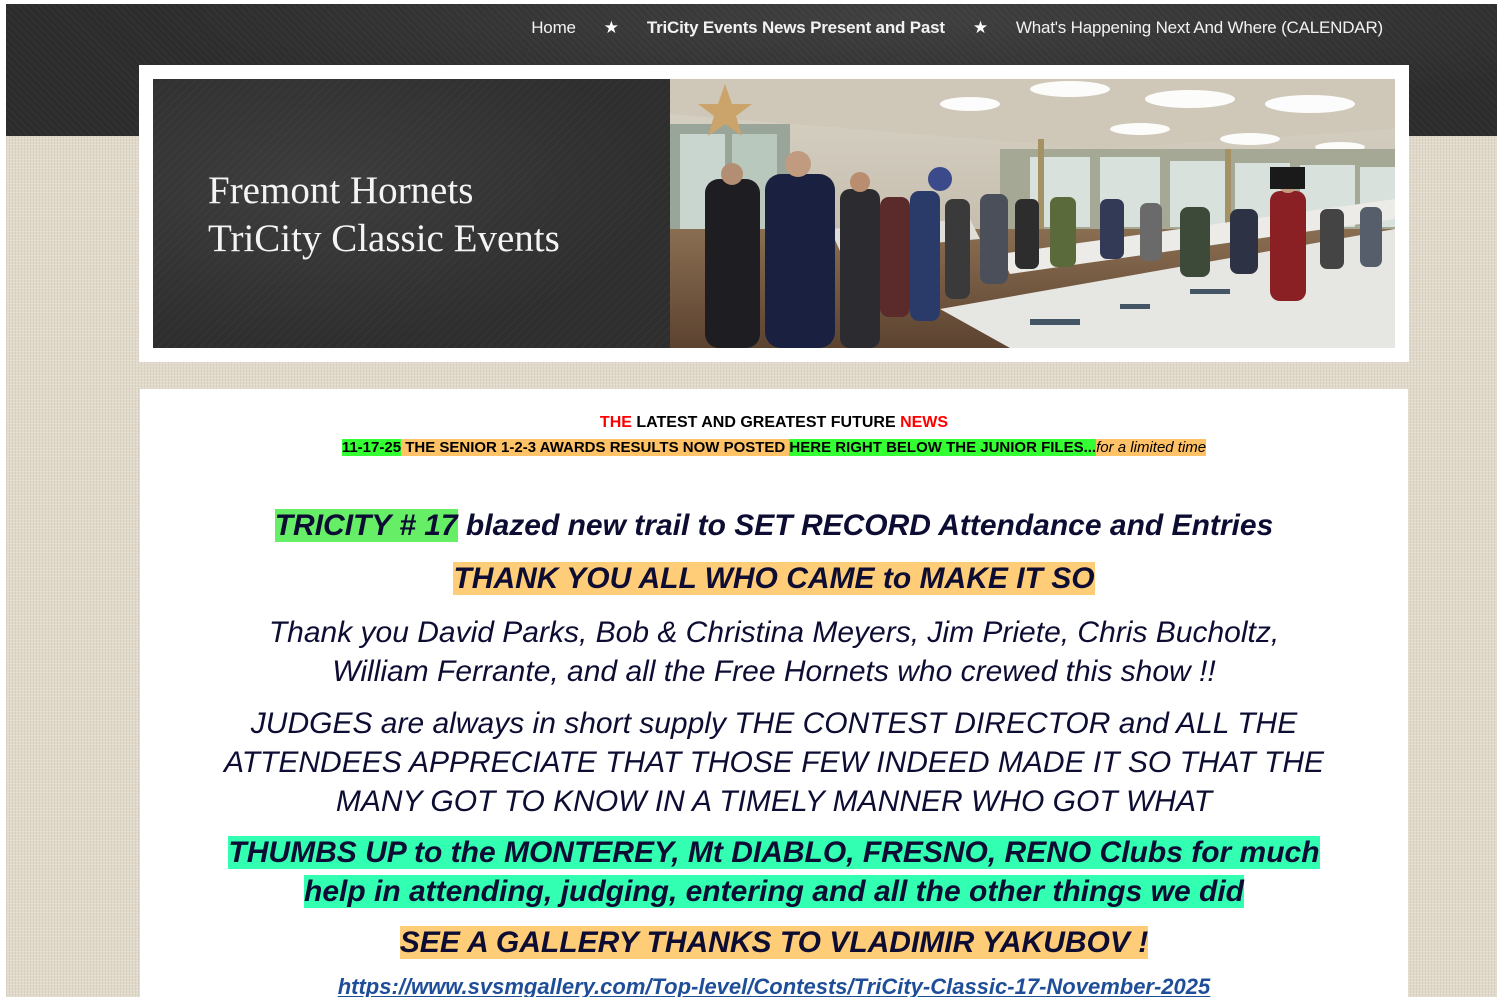 The height and width of the screenshot is (997, 1497). Describe the element at coordinates (615, 422) in the screenshot. I see `kicker-word-the: THE` at that location.